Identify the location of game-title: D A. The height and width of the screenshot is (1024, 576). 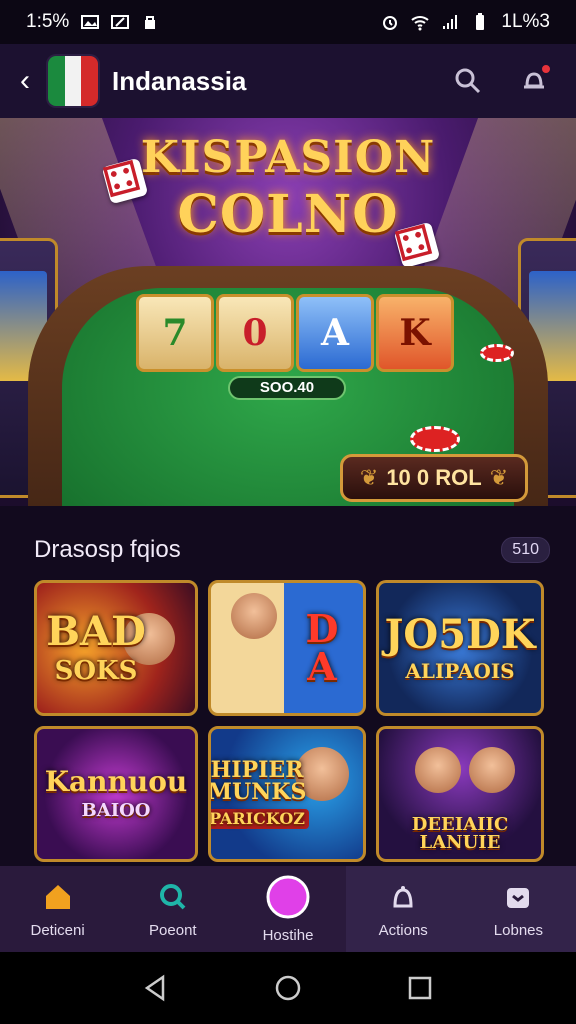
(322, 647).